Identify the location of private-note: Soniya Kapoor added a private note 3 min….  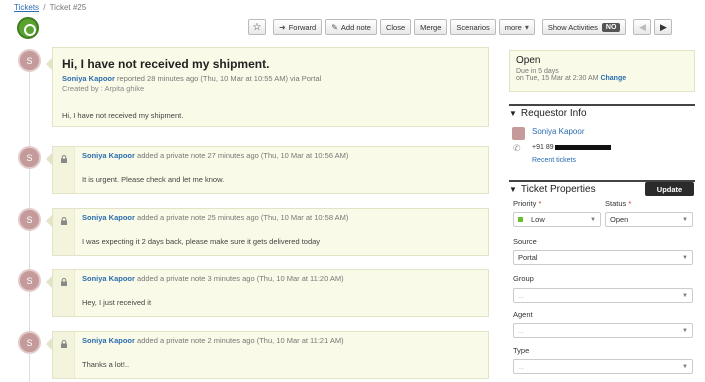
(267, 293).